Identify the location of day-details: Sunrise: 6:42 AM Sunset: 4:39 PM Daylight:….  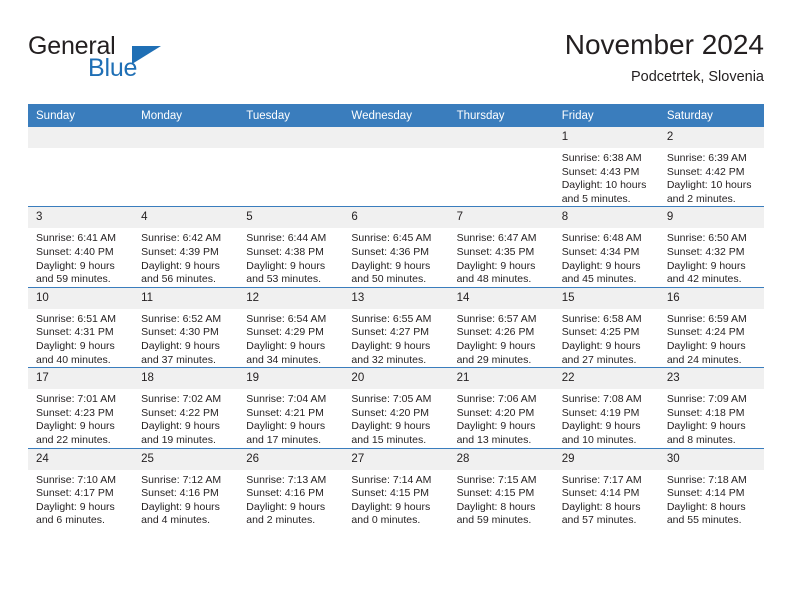
(185, 257).